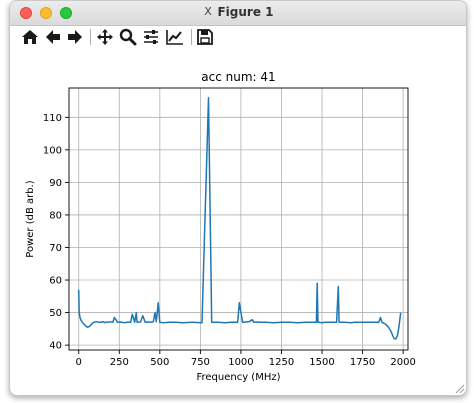 The width and height of the screenshot is (474, 403). Describe the element at coordinates (55, 248) in the screenshot. I see `y-tick-label: 70` at that location.